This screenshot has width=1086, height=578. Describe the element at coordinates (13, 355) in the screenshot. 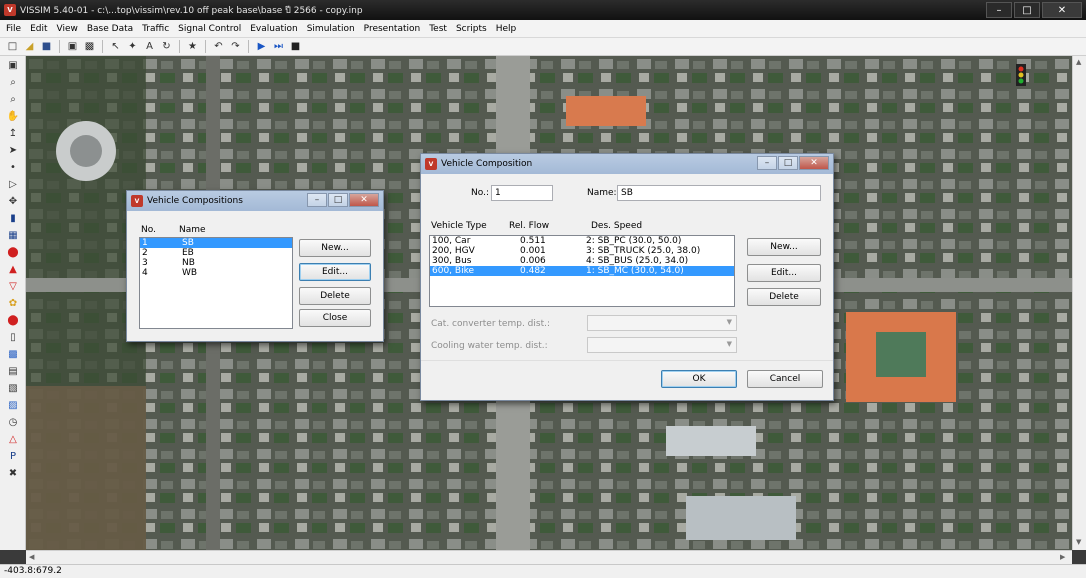

I see `detector-icon: ▩` at that location.